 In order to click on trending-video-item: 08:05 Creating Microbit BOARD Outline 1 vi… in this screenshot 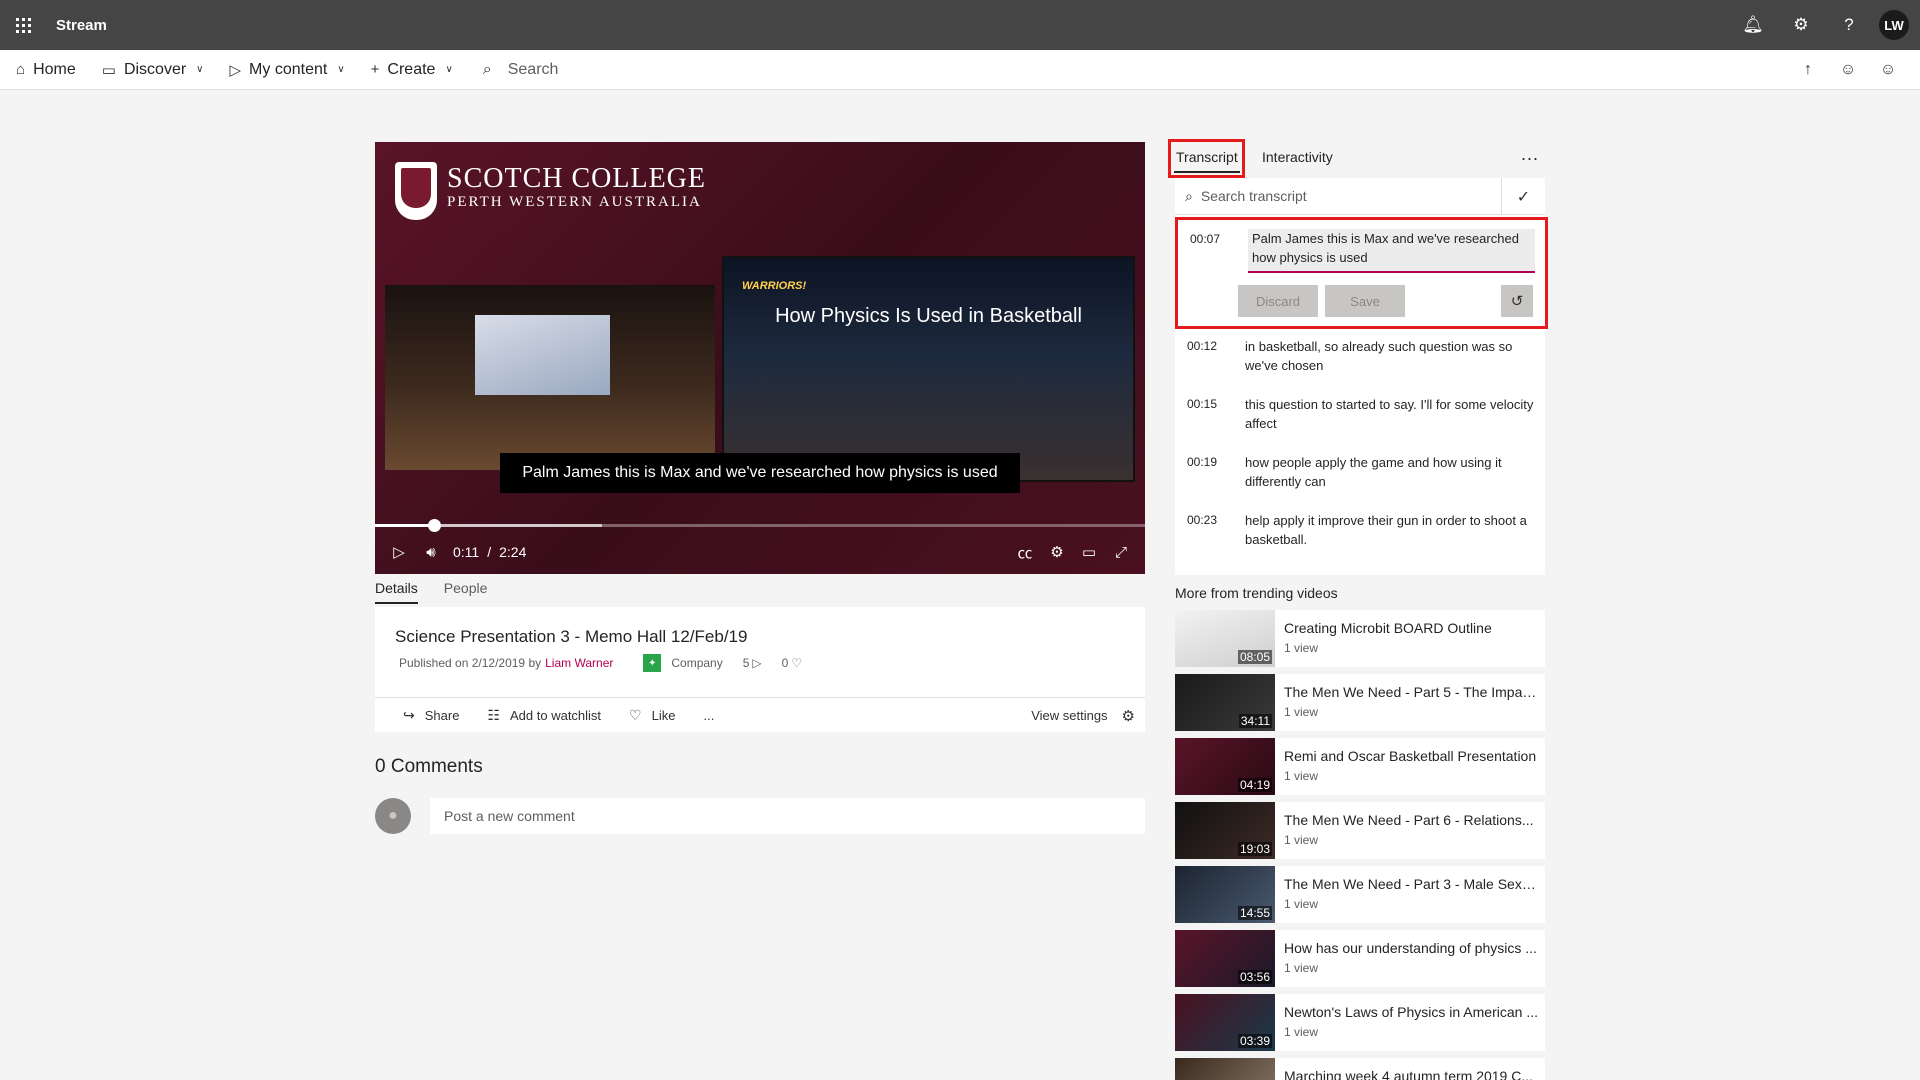, I will do `click(1360, 638)`.